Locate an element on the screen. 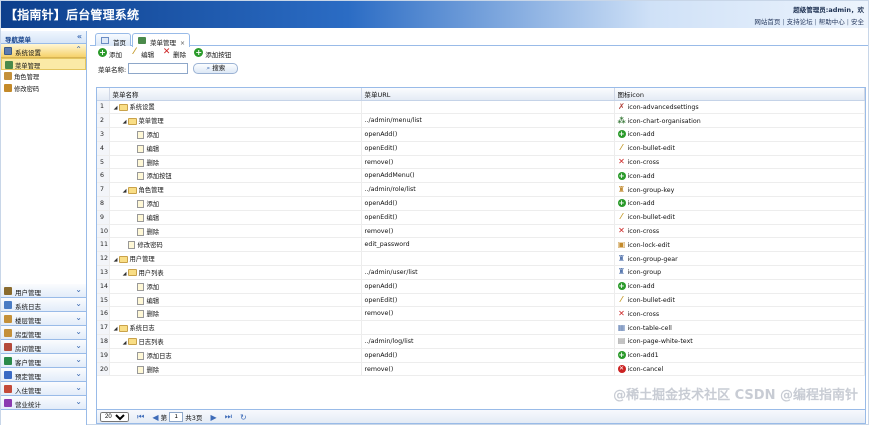 The image size is (869, 425). add-button-button: + 添加按钮 is located at coordinates (212, 53).